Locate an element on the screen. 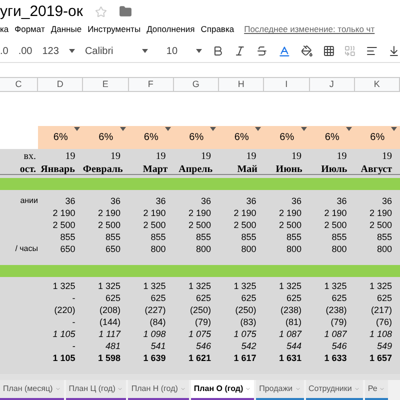 Image resolution: width=400 pixels, height=400 pixels. font-size-dropdown: 10 is located at coordinates (176, 51).